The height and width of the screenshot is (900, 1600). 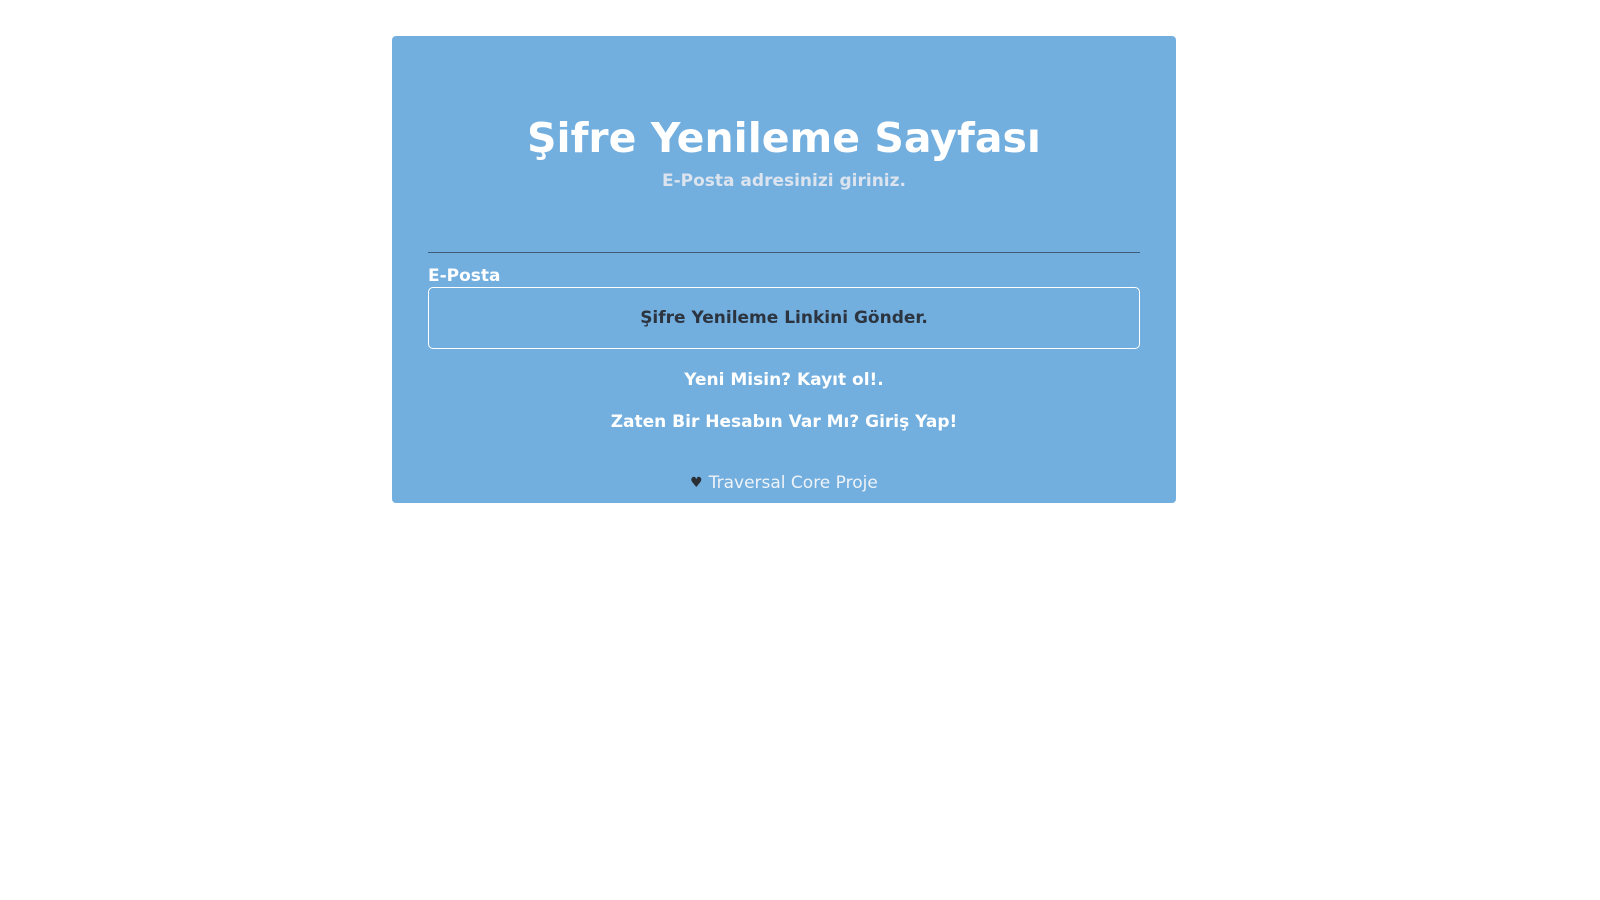 I want to click on email-field-wrapper, so click(x=784, y=226).